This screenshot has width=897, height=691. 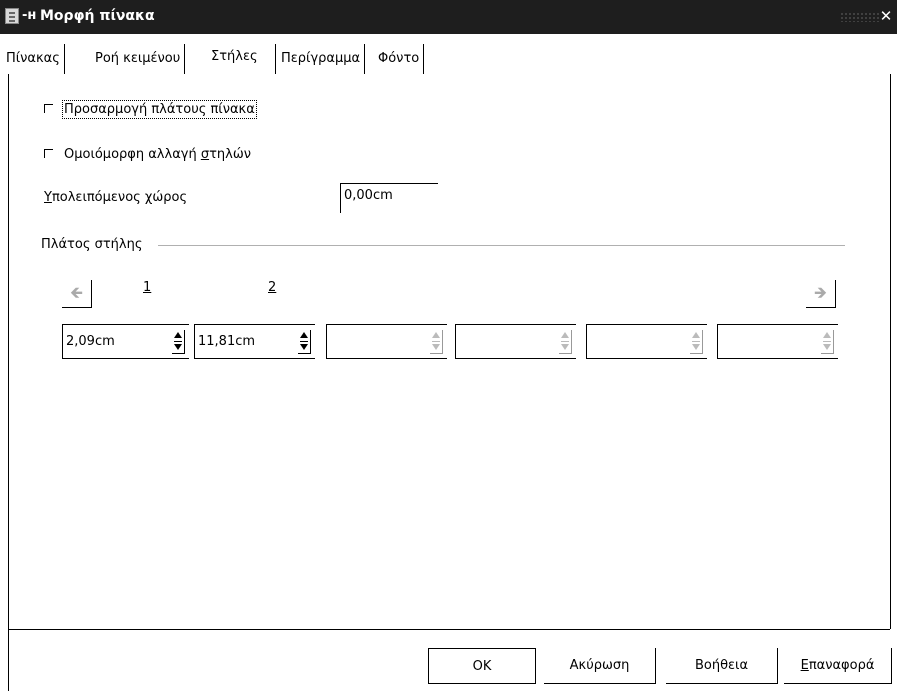 I want to click on adapt-width-checkbox, so click(x=48, y=108).